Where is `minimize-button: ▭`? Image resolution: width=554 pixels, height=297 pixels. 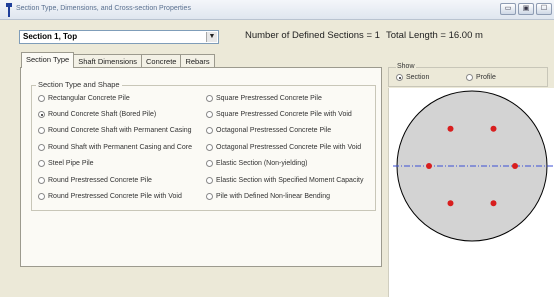
minimize-button: ▭ is located at coordinates (508, 9).